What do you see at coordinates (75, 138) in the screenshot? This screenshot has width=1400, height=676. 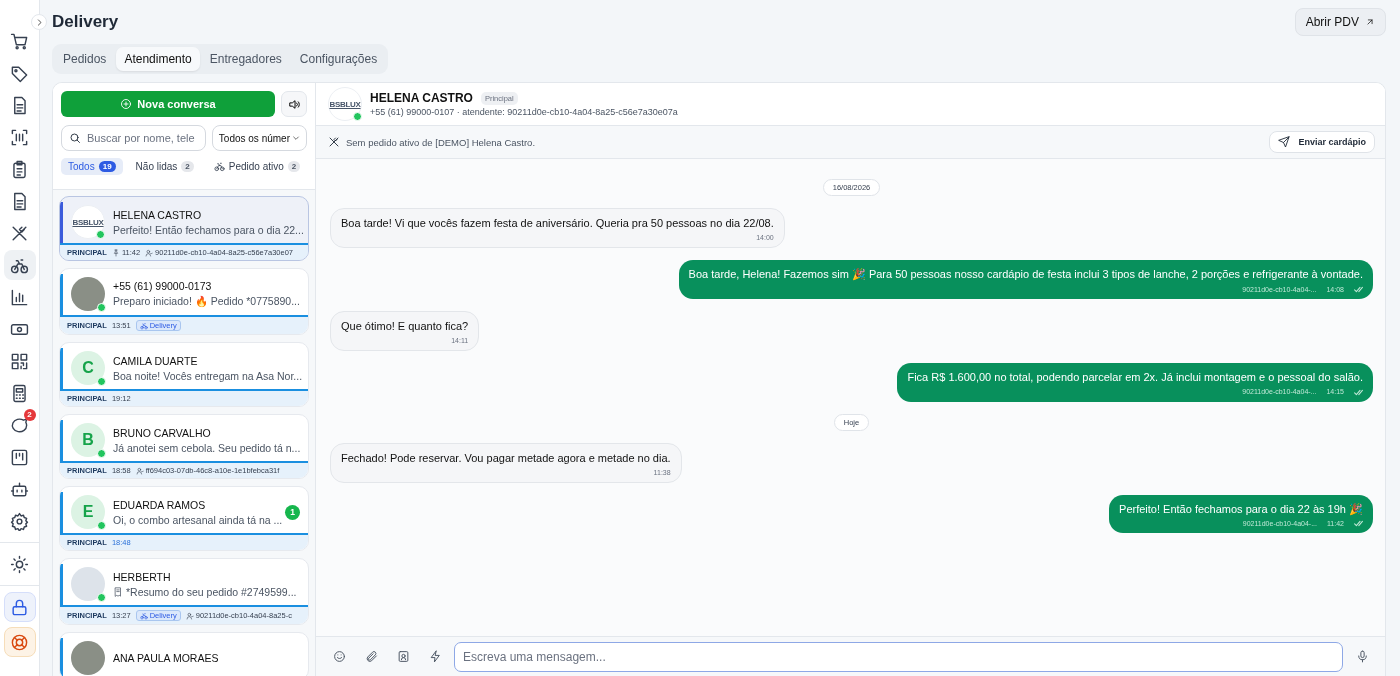 I see `search-icon` at bounding box center [75, 138].